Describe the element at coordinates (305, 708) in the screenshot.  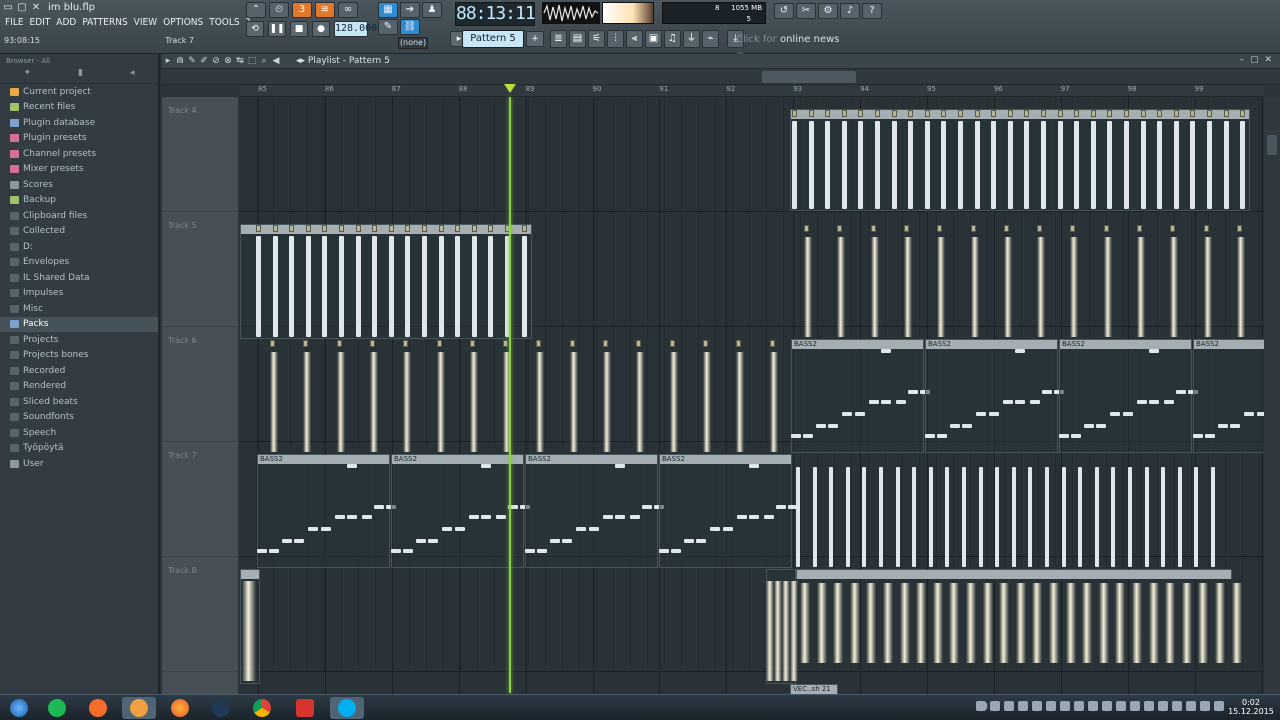
I see `taskbar-app` at that location.